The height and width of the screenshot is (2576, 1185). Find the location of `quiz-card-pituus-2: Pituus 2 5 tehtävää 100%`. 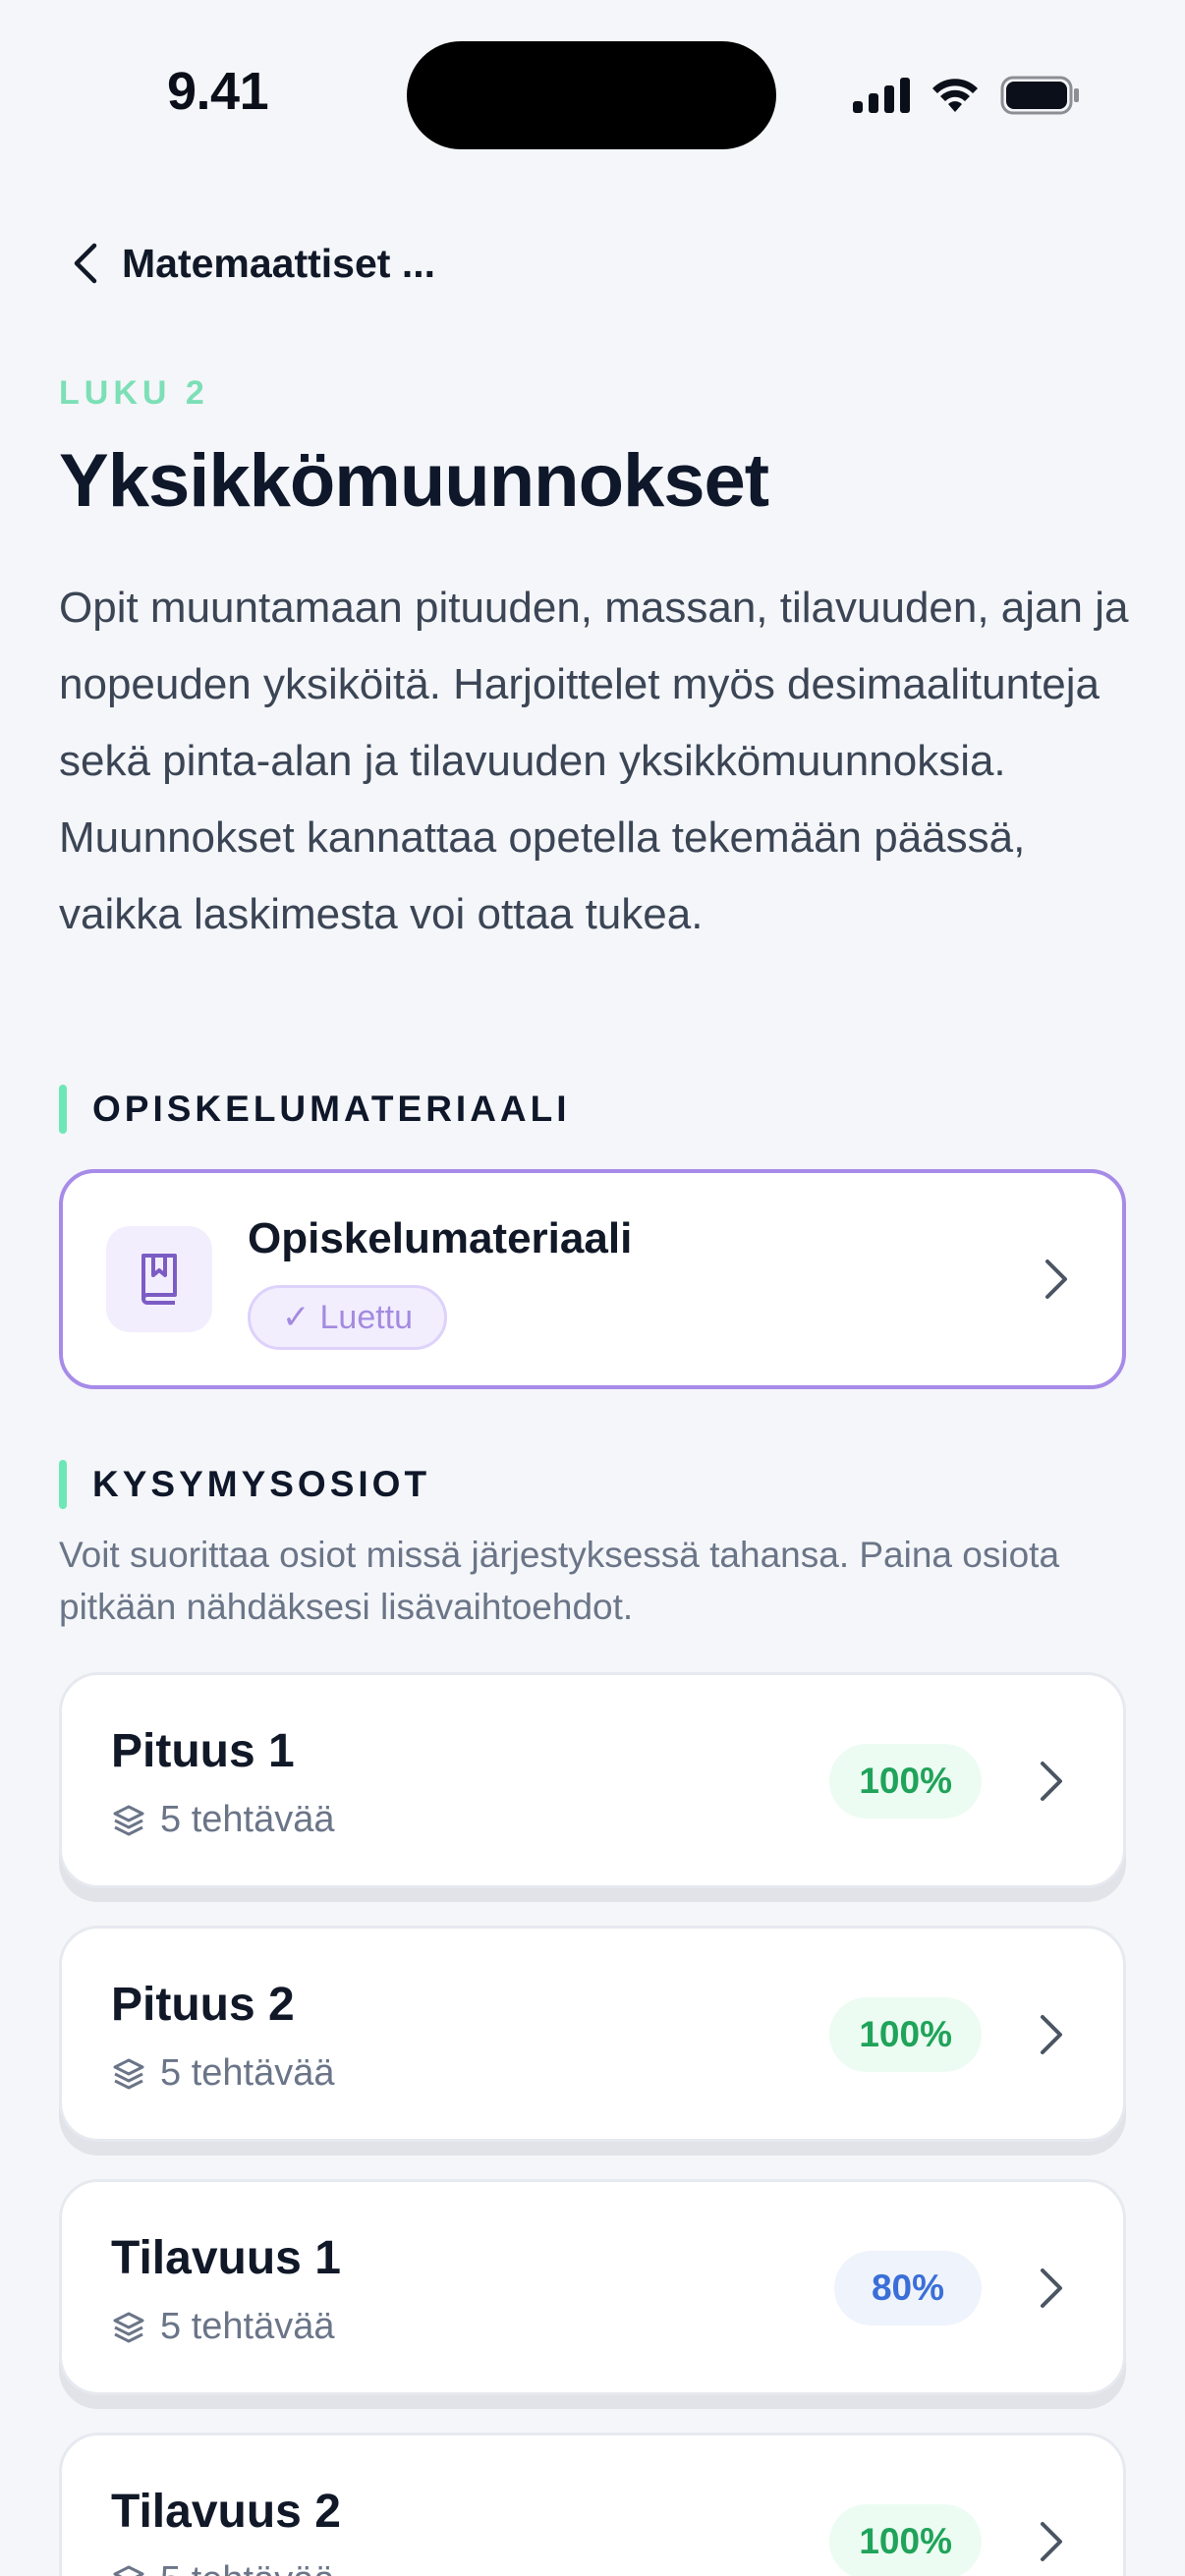

quiz-card-pituus-2: Pituus 2 5 tehtävää 100% is located at coordinates (592, 2034).